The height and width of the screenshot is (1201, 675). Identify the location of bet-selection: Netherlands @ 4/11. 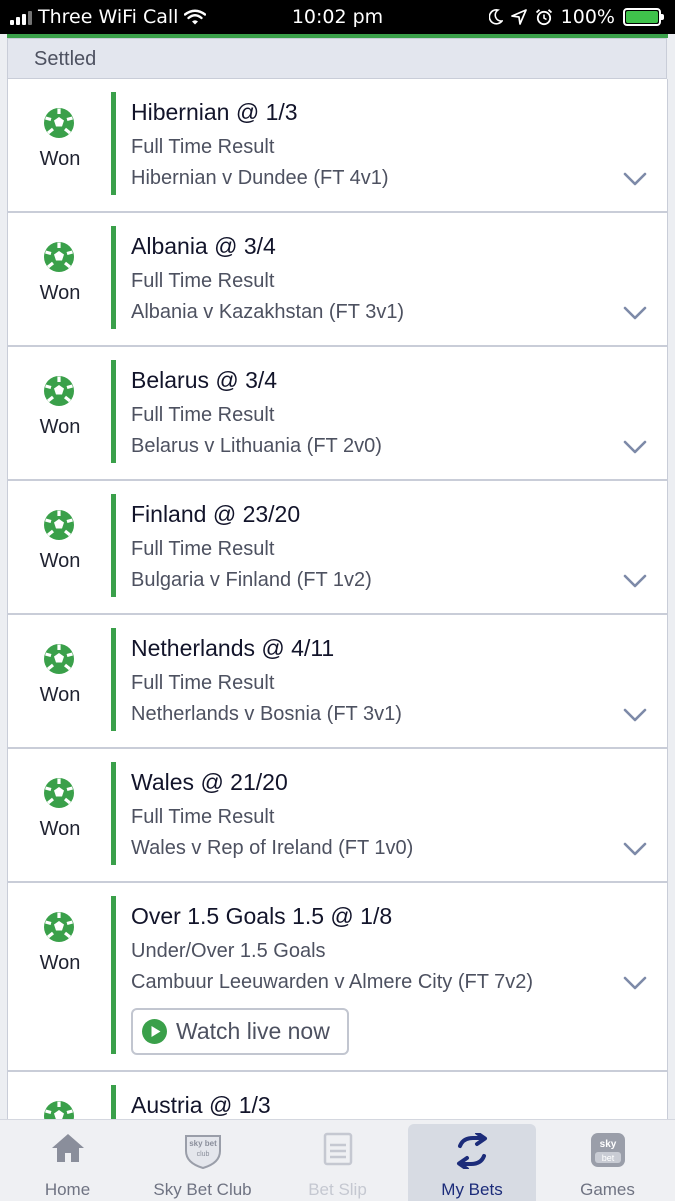
(233, 648).